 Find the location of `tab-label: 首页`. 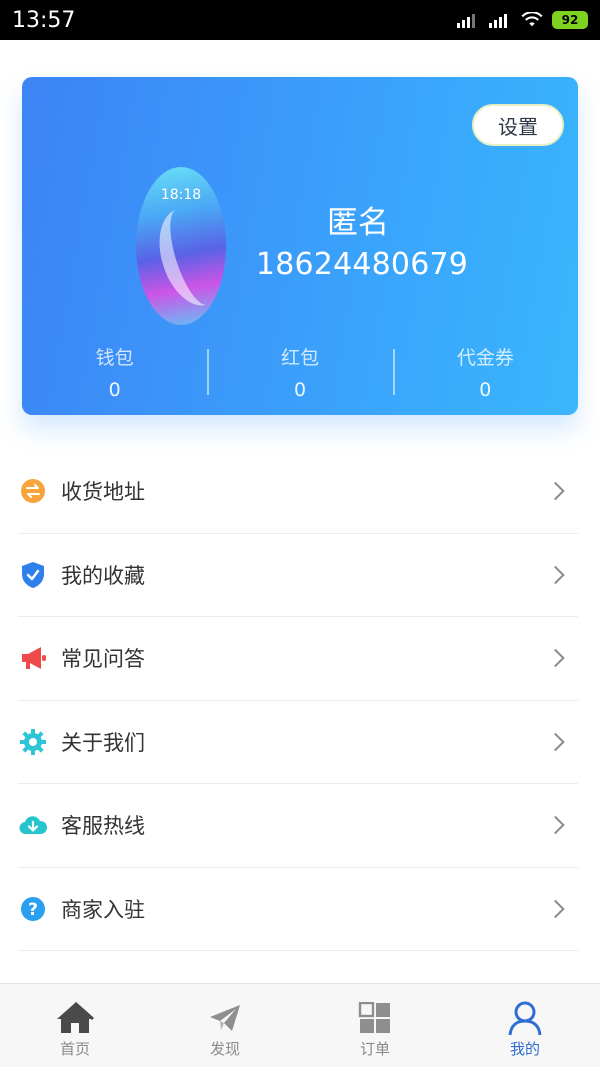

tab-label: 首页 is located at coordinates (74, 1049).